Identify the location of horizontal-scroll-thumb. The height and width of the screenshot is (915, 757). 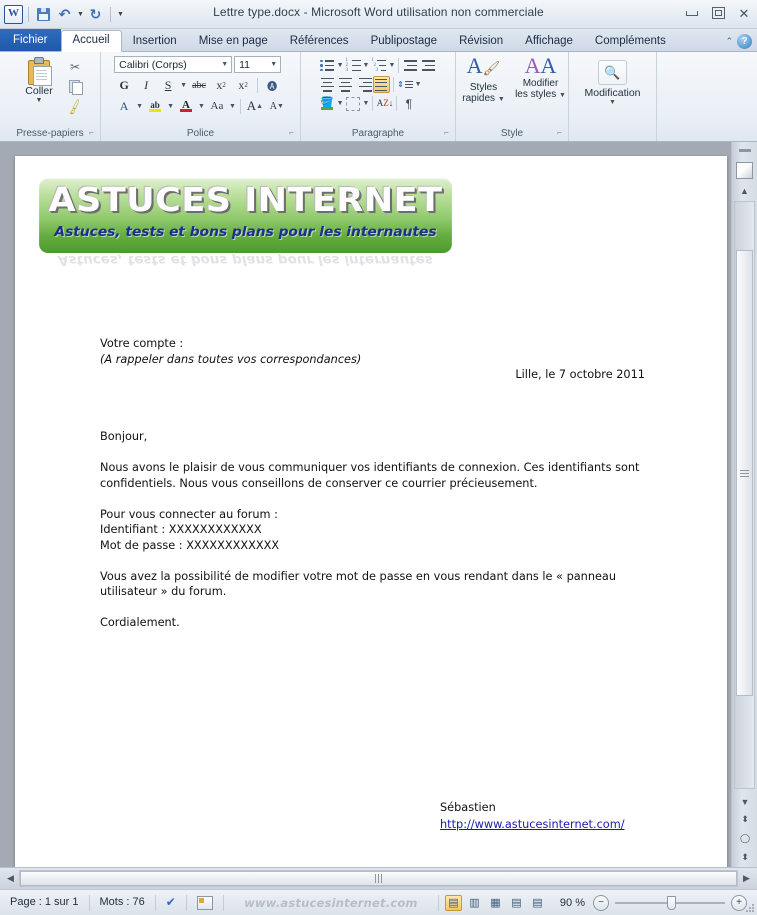
(378, 878).